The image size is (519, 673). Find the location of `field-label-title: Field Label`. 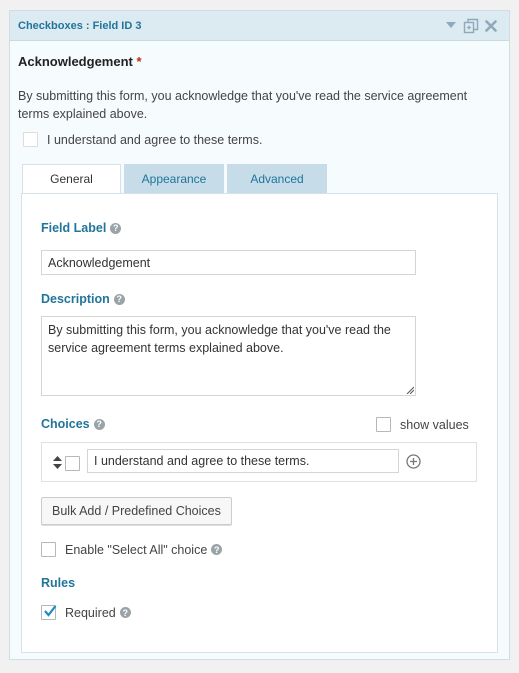

field-label-title: Field Label is located at coordinates (74, 228).